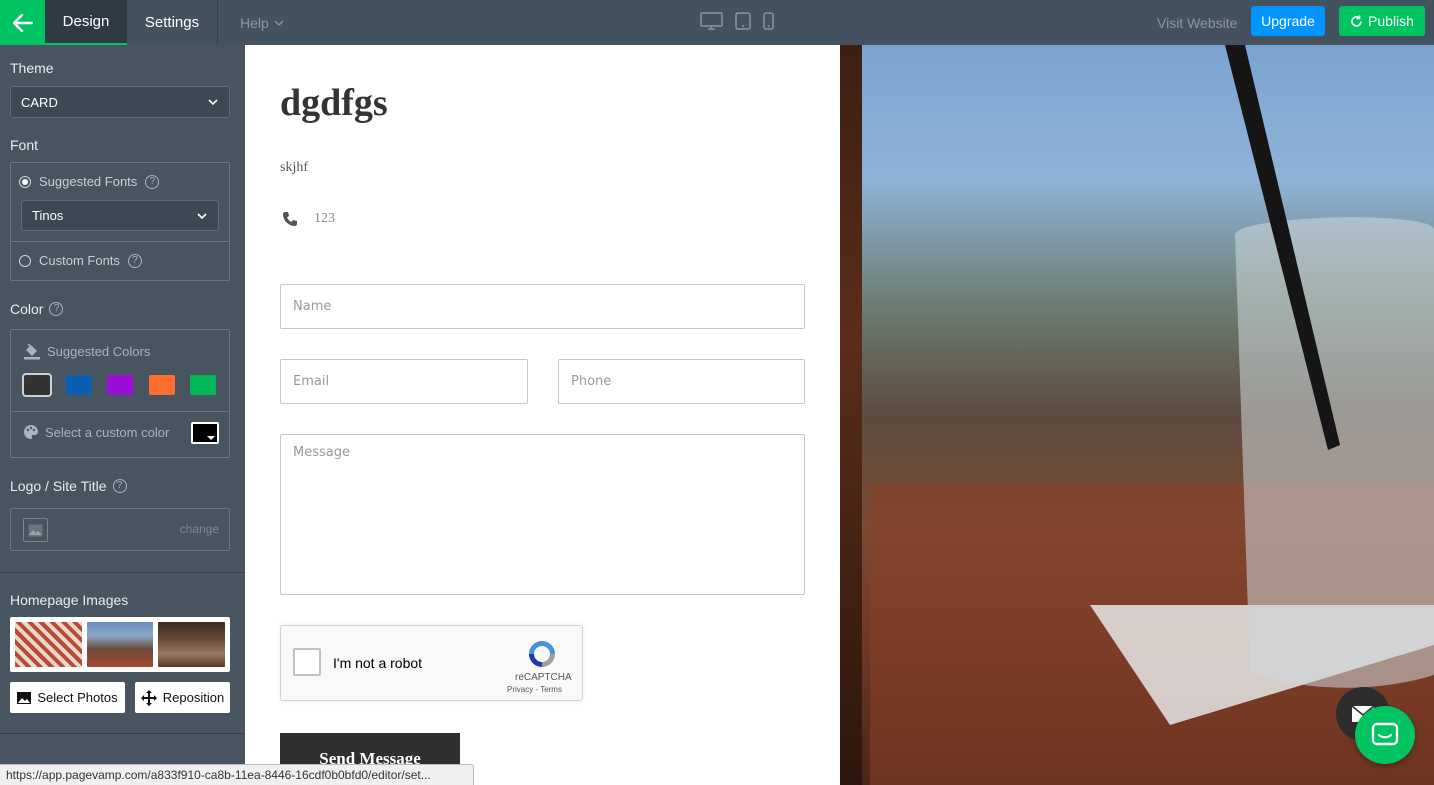  I want to click on select-photos-button: Select Photos, so click(67, 697).